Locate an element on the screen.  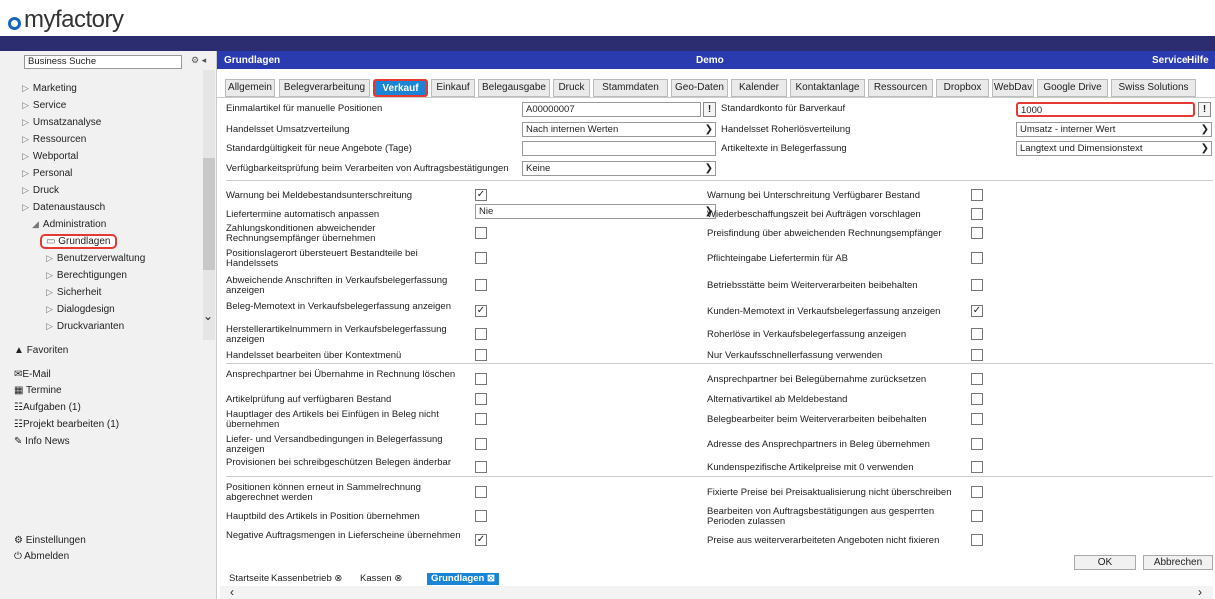
nav-ressourcen: ▷ Ressourcen is located at coordinates (54, 139).